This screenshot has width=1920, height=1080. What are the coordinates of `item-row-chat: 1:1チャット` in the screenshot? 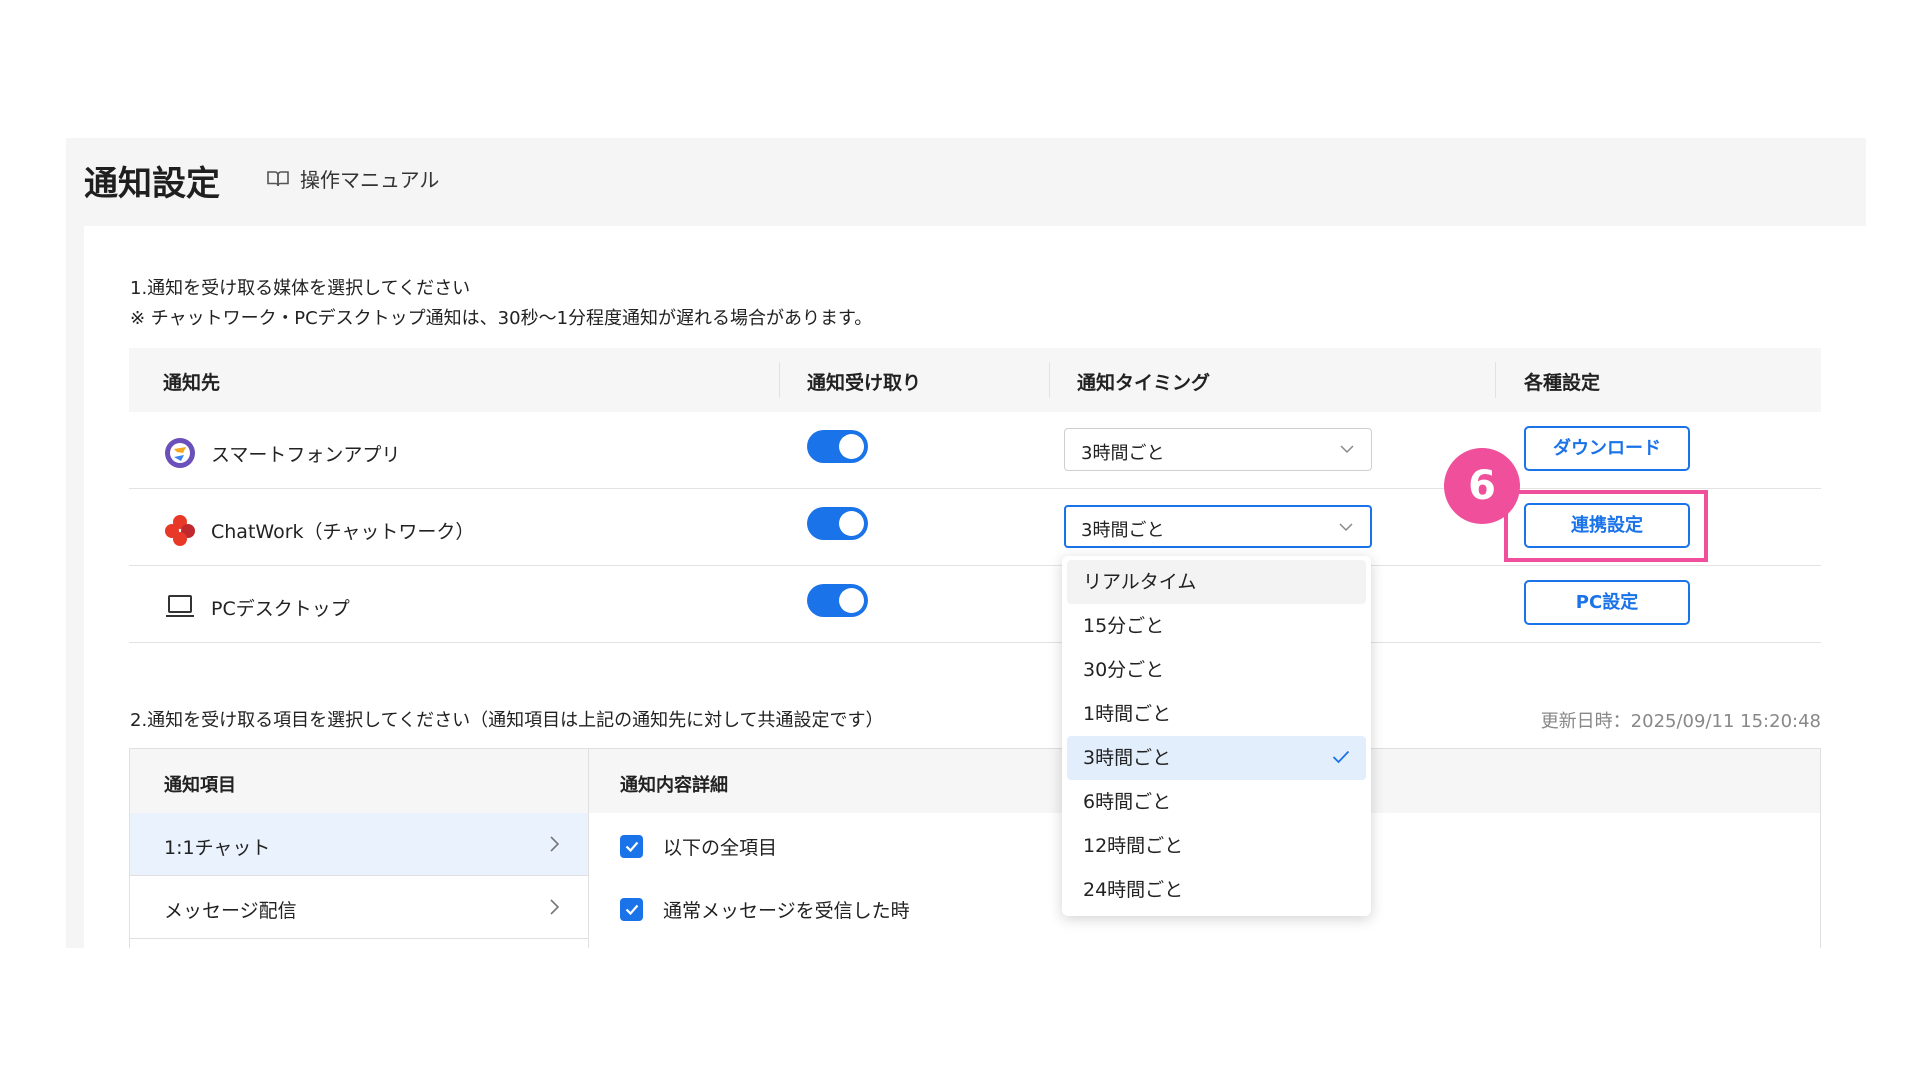 It's located at (359, 844).